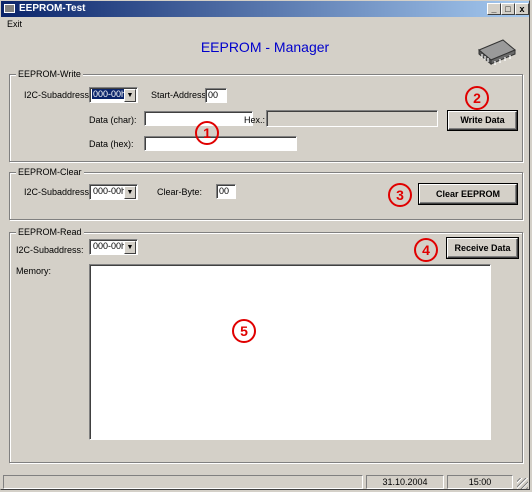 The height and width of the screenshot is (492, 532). Describe the element at coordinates (468, 194) in the screenshot. I see `clear-eeprom-button: Clear EEPROM` at that location.